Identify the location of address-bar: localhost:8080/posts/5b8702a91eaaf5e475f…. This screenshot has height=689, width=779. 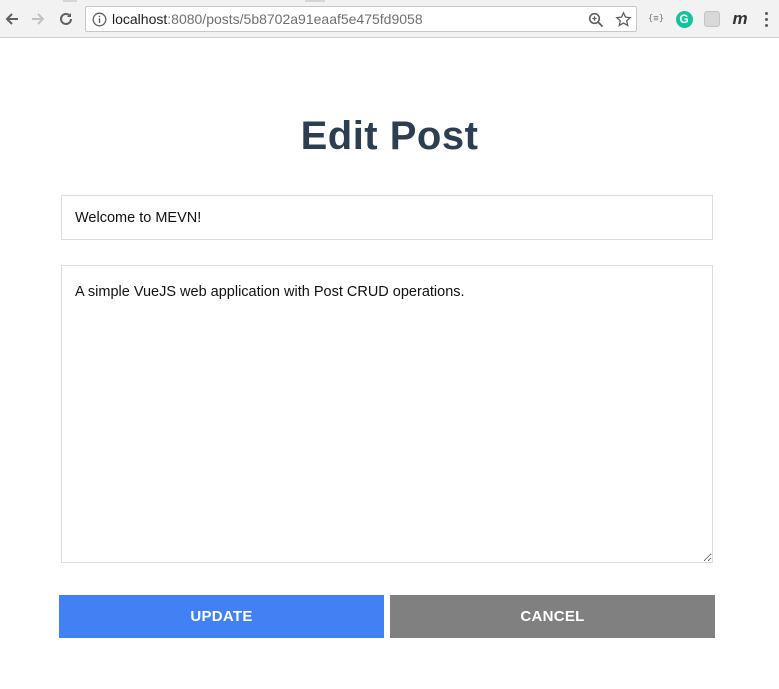
(361, 19).